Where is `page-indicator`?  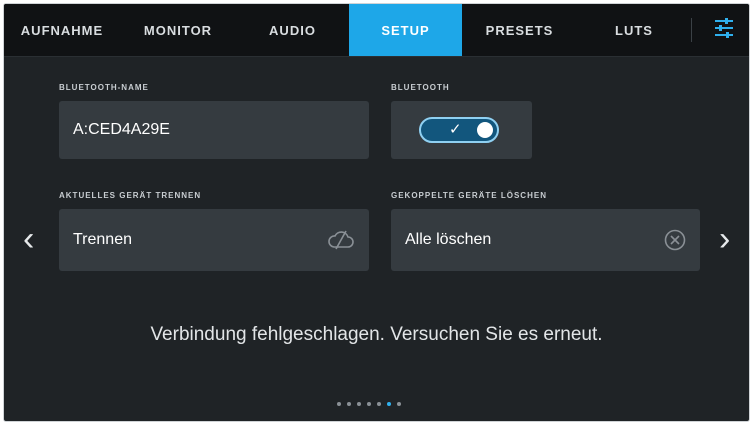 page-indicator is located at coordinates (369, 404).